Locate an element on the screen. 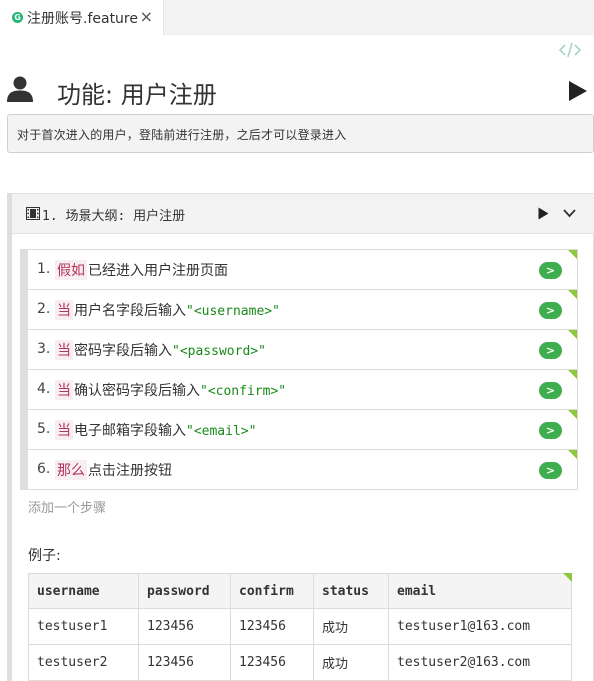 The width and height of the screenshot is (594, 681). scenario-title: 1. 场景大纲: 用户注册 is located at coordinates (114, 216).